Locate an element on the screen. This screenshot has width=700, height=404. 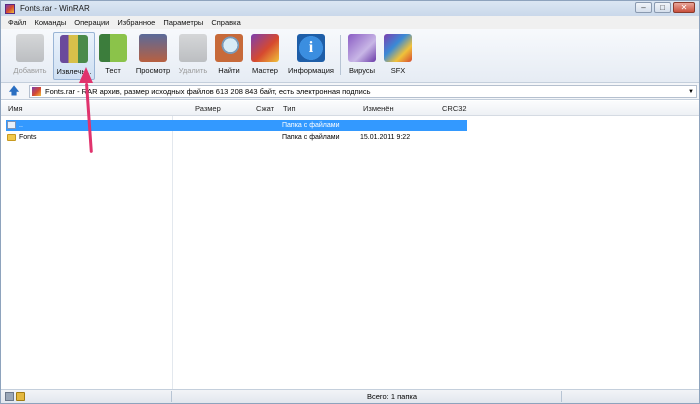
view-button: Просмотр is located at coordinates (153, 56).